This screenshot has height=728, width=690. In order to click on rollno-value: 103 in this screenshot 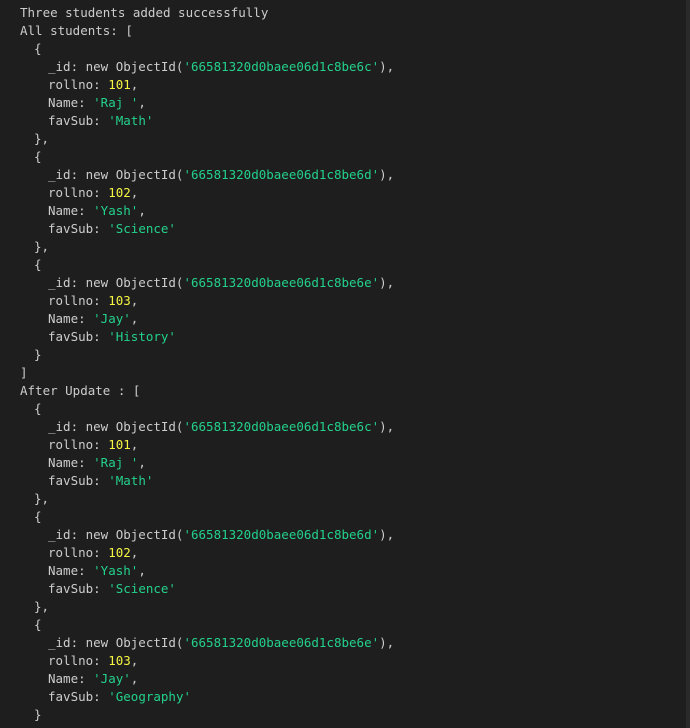, I will do `click(119, 660)`.